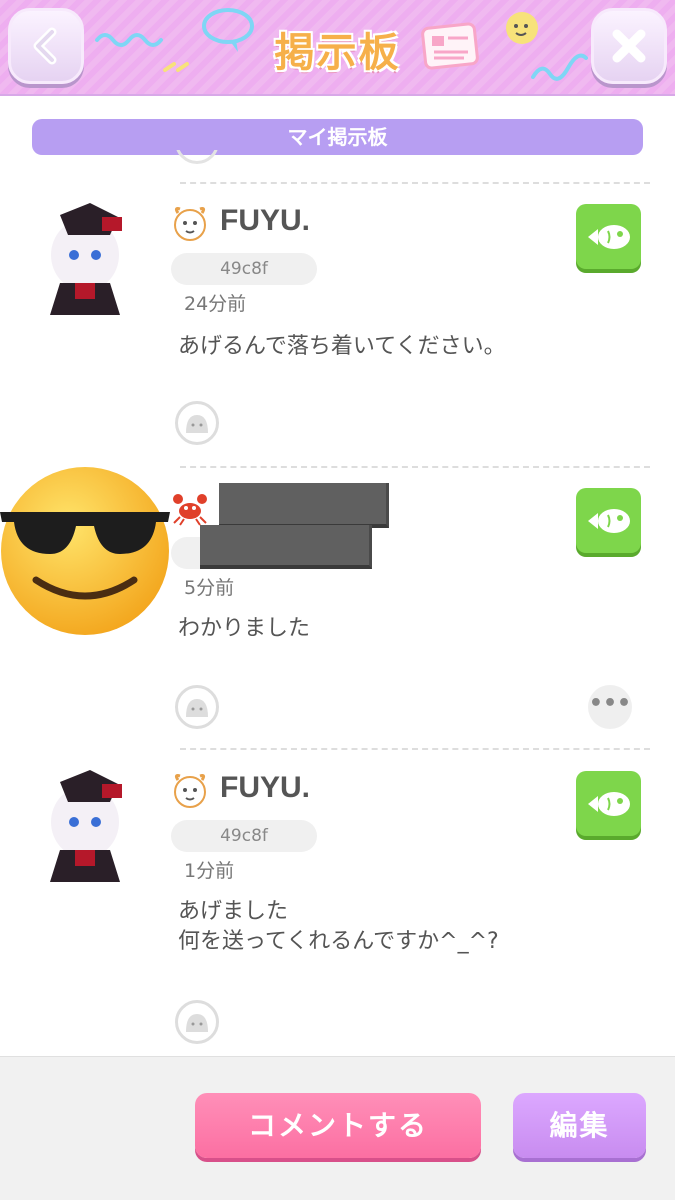  I want to click on sunglasses-emoji-icon, so click(85, 551).